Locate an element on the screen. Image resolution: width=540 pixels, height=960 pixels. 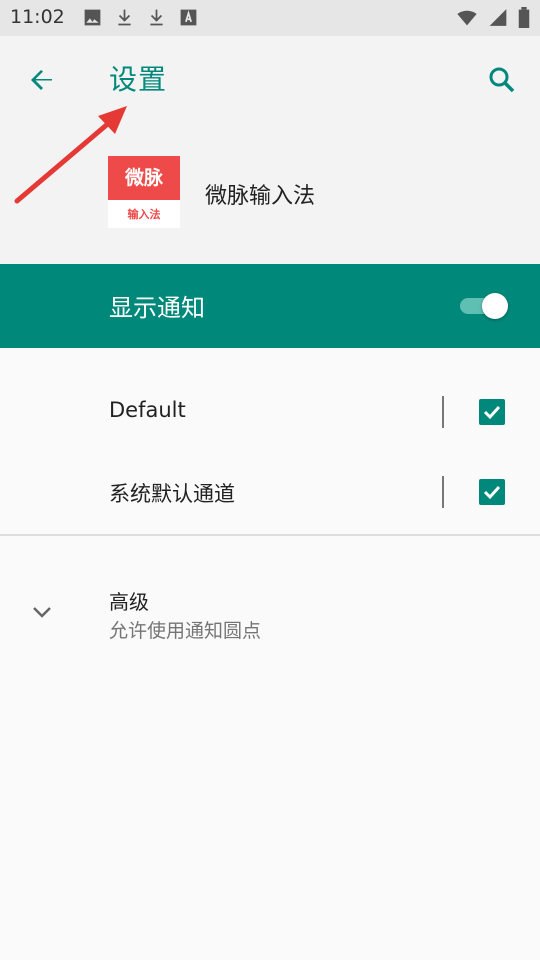
logo-text-top: 微脉 is located at coordinates (144, 178).